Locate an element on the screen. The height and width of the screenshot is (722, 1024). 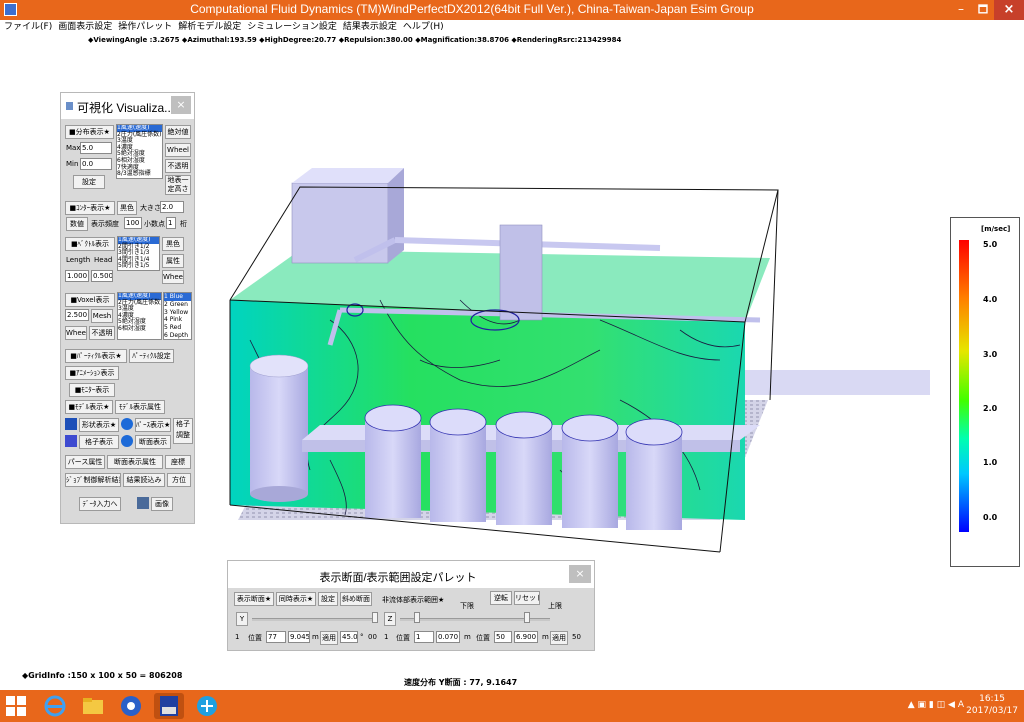
menu-operation-palette: 操作パレット is located at coordinates (145, 27).